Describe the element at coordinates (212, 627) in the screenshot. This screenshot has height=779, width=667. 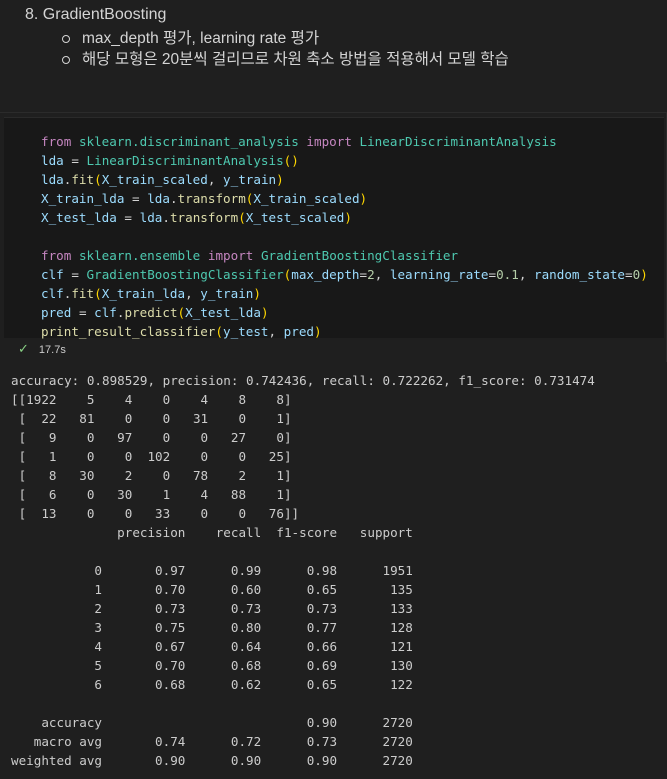
I see `output-line: 3 0.75 0.80 0.77 128` at that location.